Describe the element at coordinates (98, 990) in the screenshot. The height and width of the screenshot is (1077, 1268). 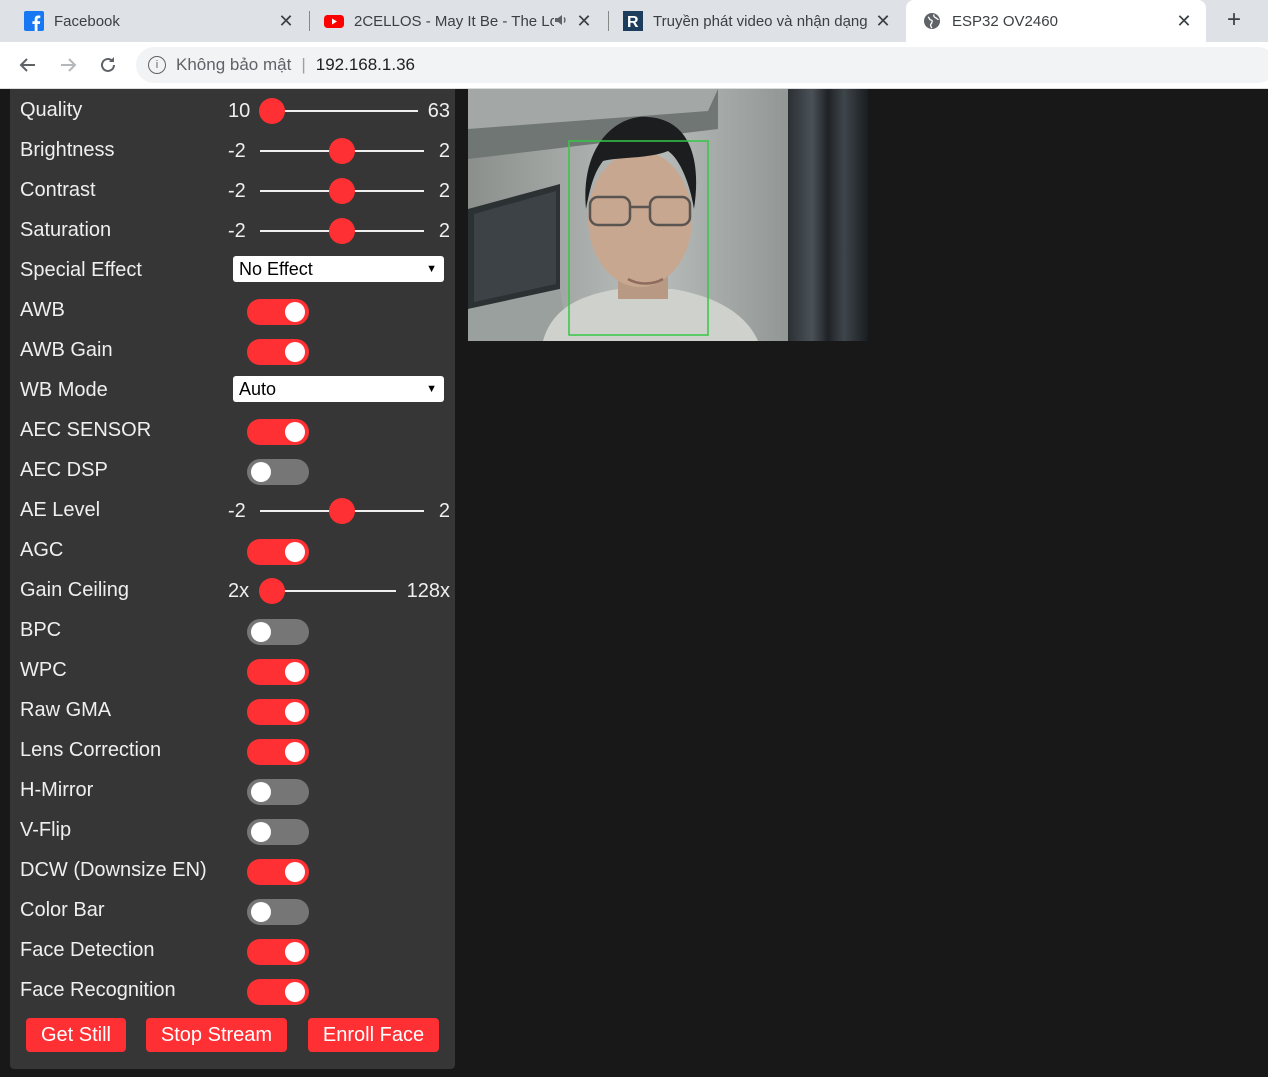
I see `control-label: Face Recognition` at that location.